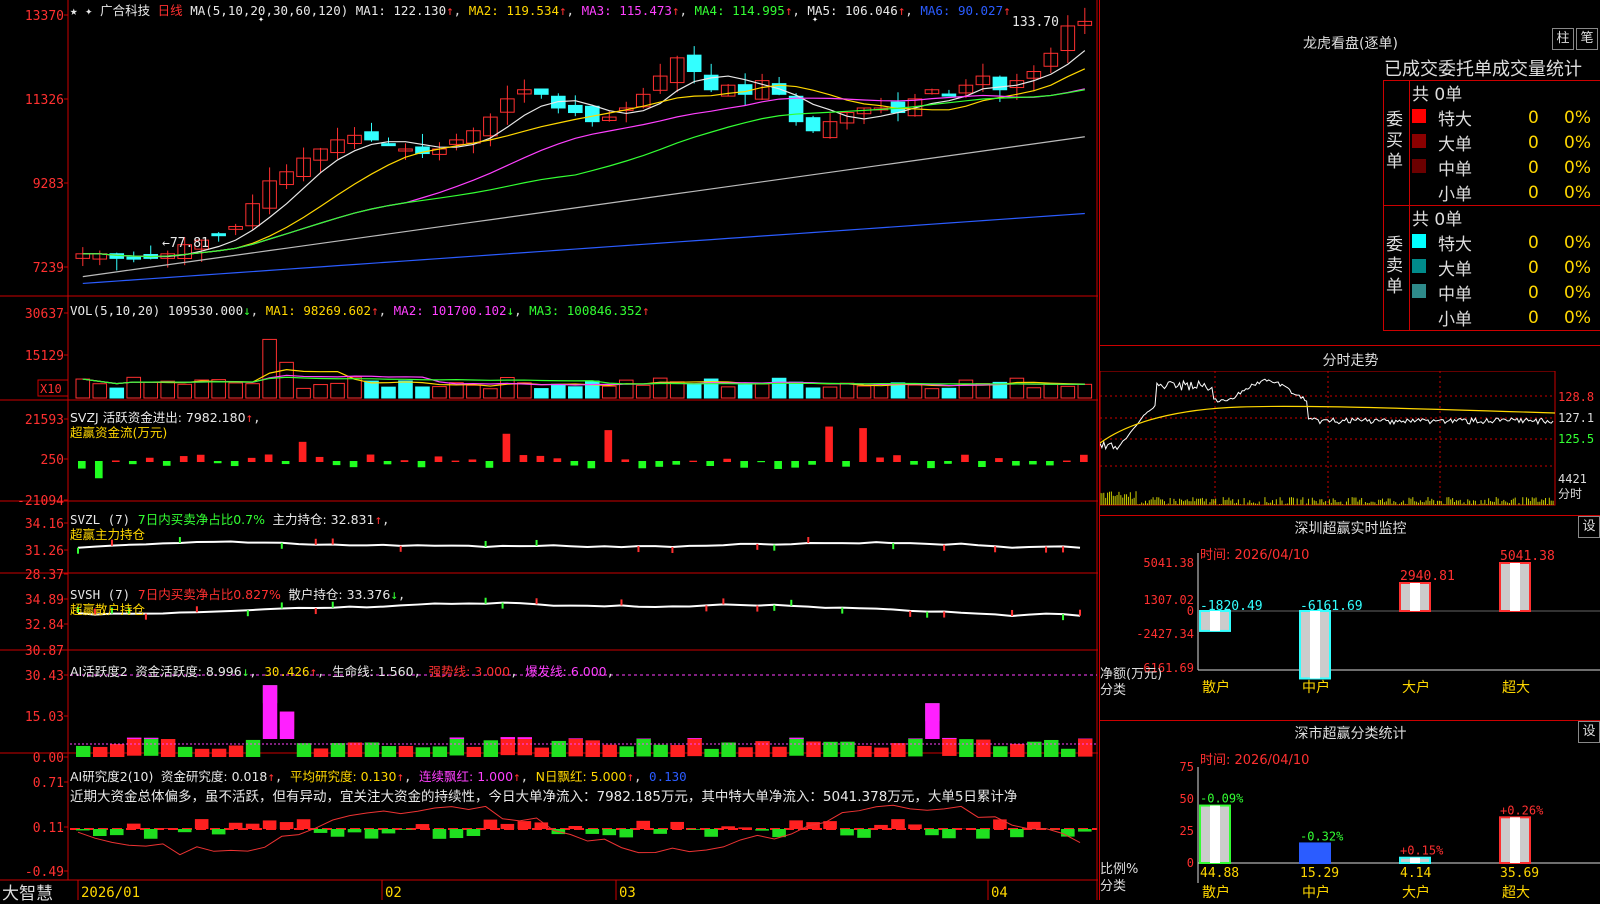 The image size is (1600, 904). I want to click on monitor-settings-button: 设, so click(1589, 527).